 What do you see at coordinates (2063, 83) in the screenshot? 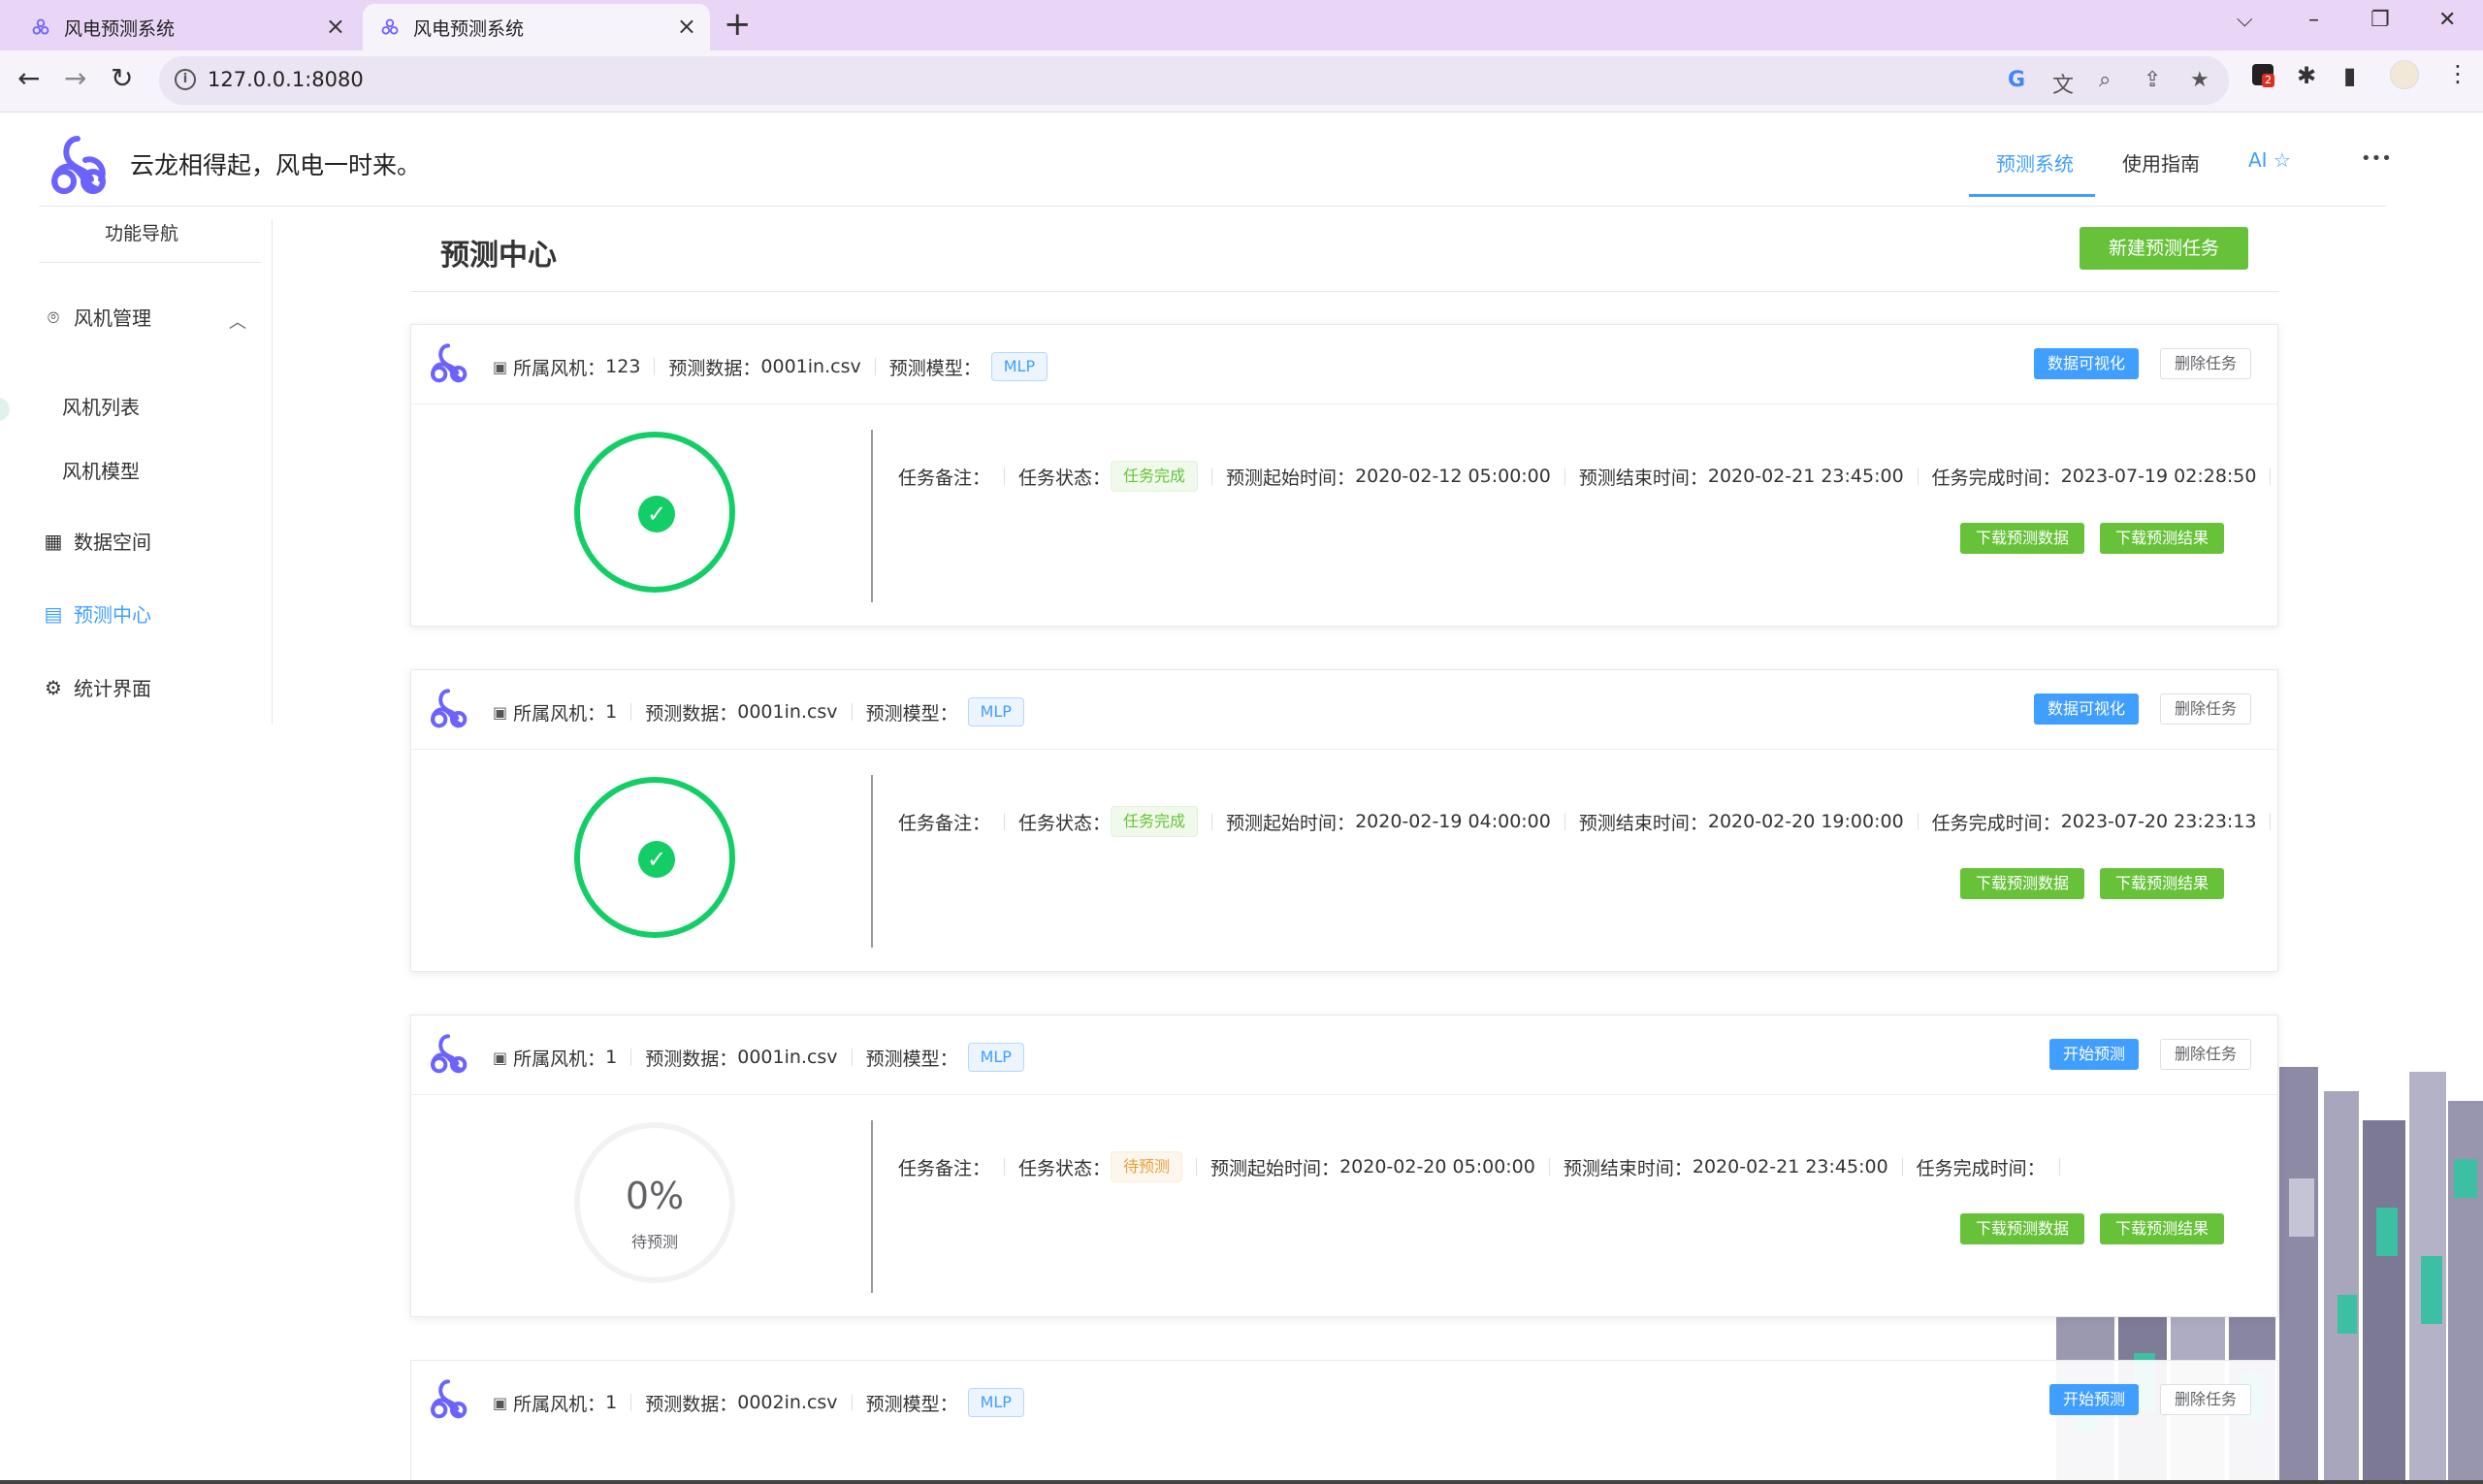
I see `translate-icon: 文` at bounding box center [2063, 83].